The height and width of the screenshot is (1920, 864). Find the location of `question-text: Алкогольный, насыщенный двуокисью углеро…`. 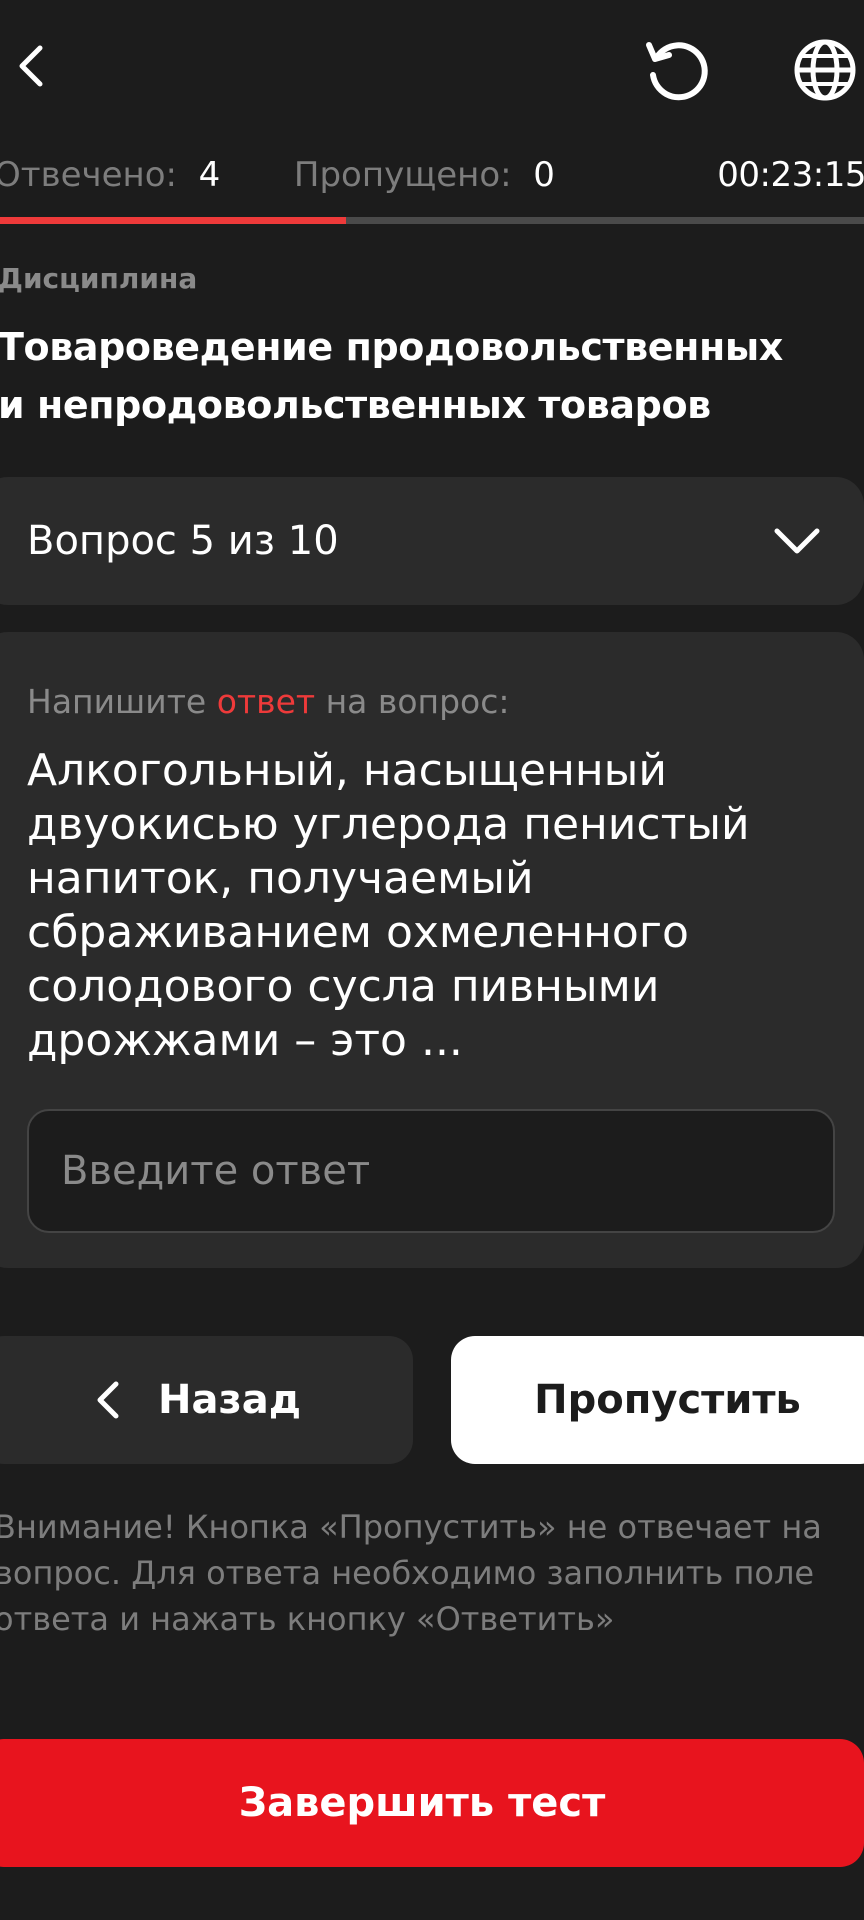

question-text: Алкогольный, насыщенный двуокисью углеро… is located at coordinates (388, 905).